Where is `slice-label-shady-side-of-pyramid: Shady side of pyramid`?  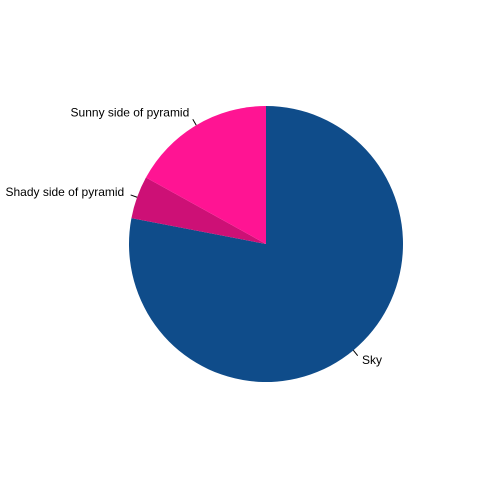
slice-label-shady-side-of-pyramid: Shady side of pyramid is located at coordinates (64, 192).